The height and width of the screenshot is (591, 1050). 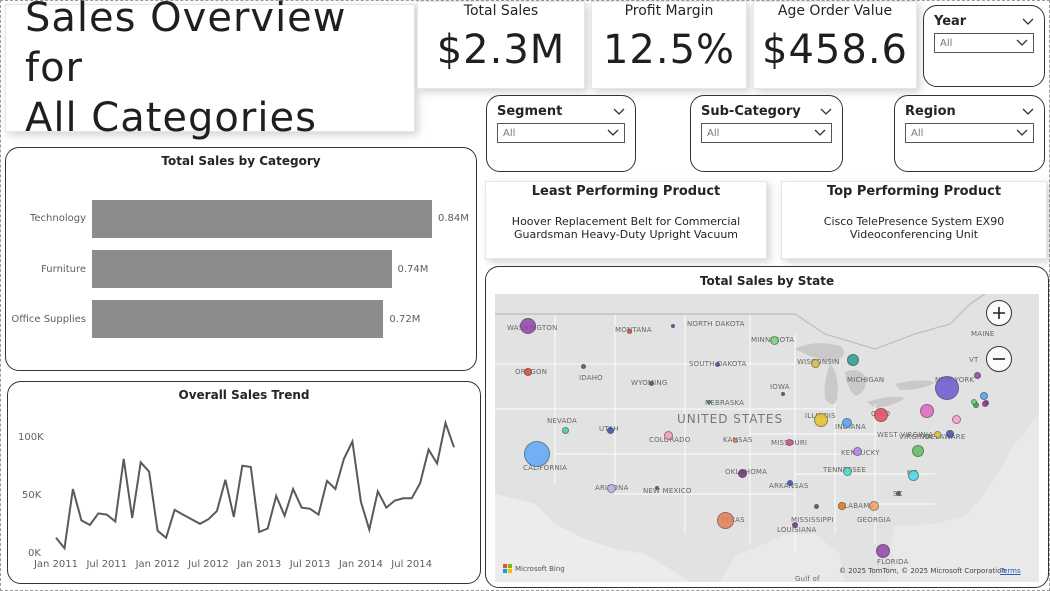 What do you see at coordinates (857, 451) in the screenshot?
I see `state-bubble-kentucky` at bounding box center [857, 451].